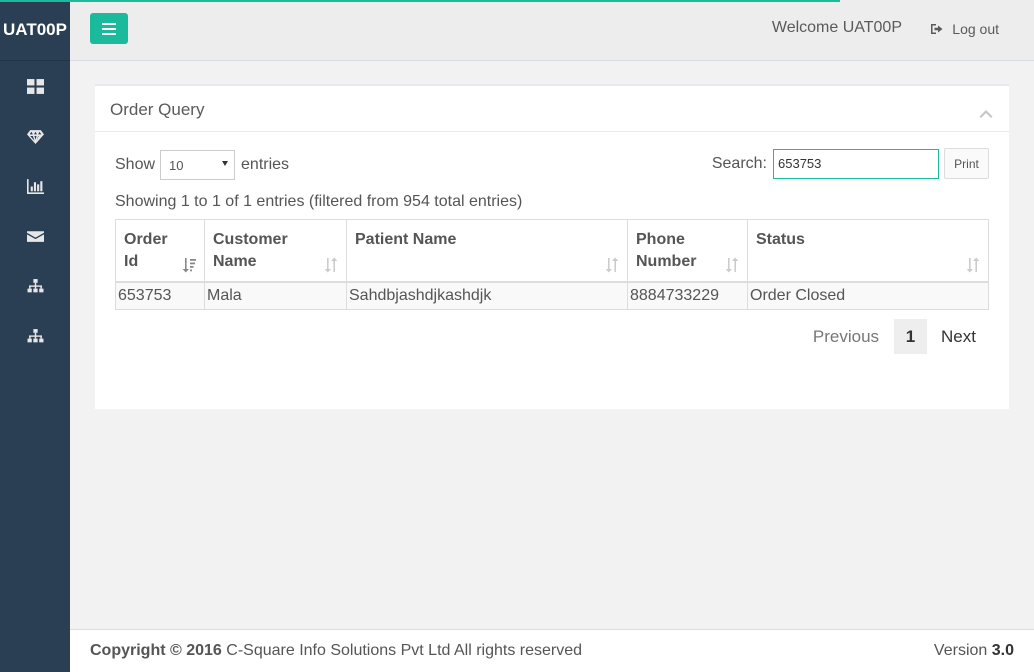  Describe the element at coordinates (937, 29) in the screenshot. I see `sign-out-icon` at that location.